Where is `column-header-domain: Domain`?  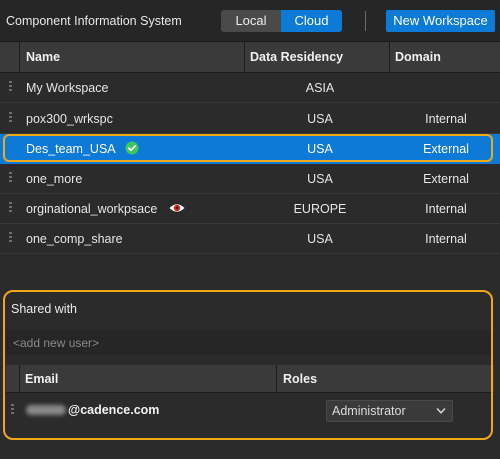
column-header-domain: Domain is located at coordinates (418, 57).